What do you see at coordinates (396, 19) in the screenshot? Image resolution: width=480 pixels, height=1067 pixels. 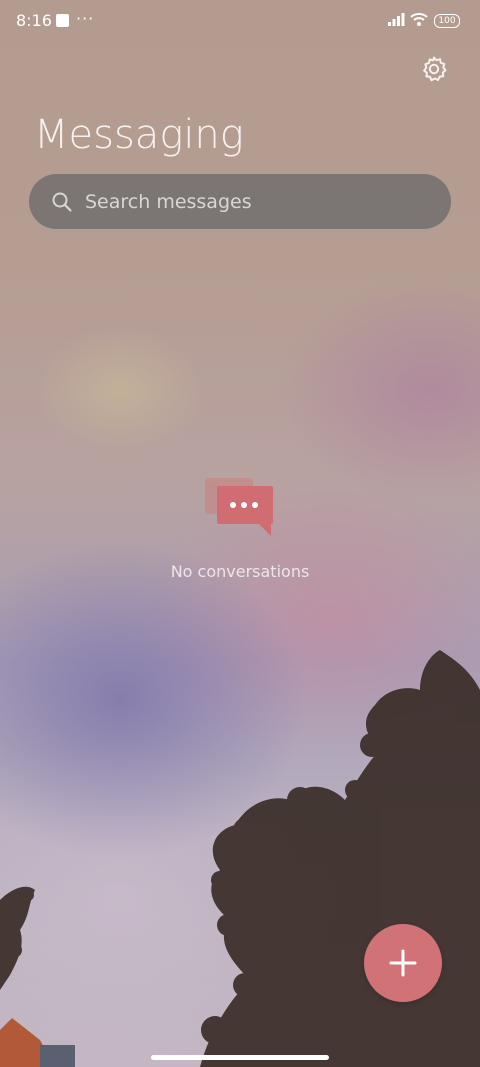 I see `signal-icon` at bounding box center [396, 19].